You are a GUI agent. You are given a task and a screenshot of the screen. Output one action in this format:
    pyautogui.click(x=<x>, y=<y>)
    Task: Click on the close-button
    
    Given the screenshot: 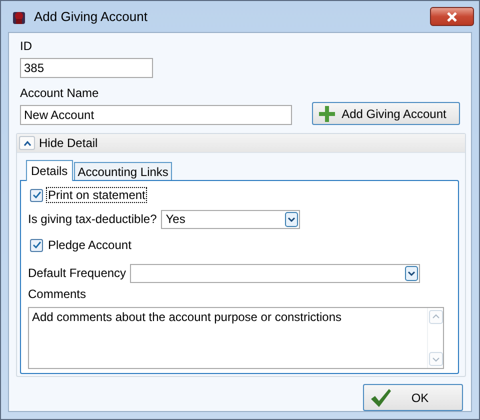 What is the action you would take?
    pyautogui.click(x=452, y=16)
    